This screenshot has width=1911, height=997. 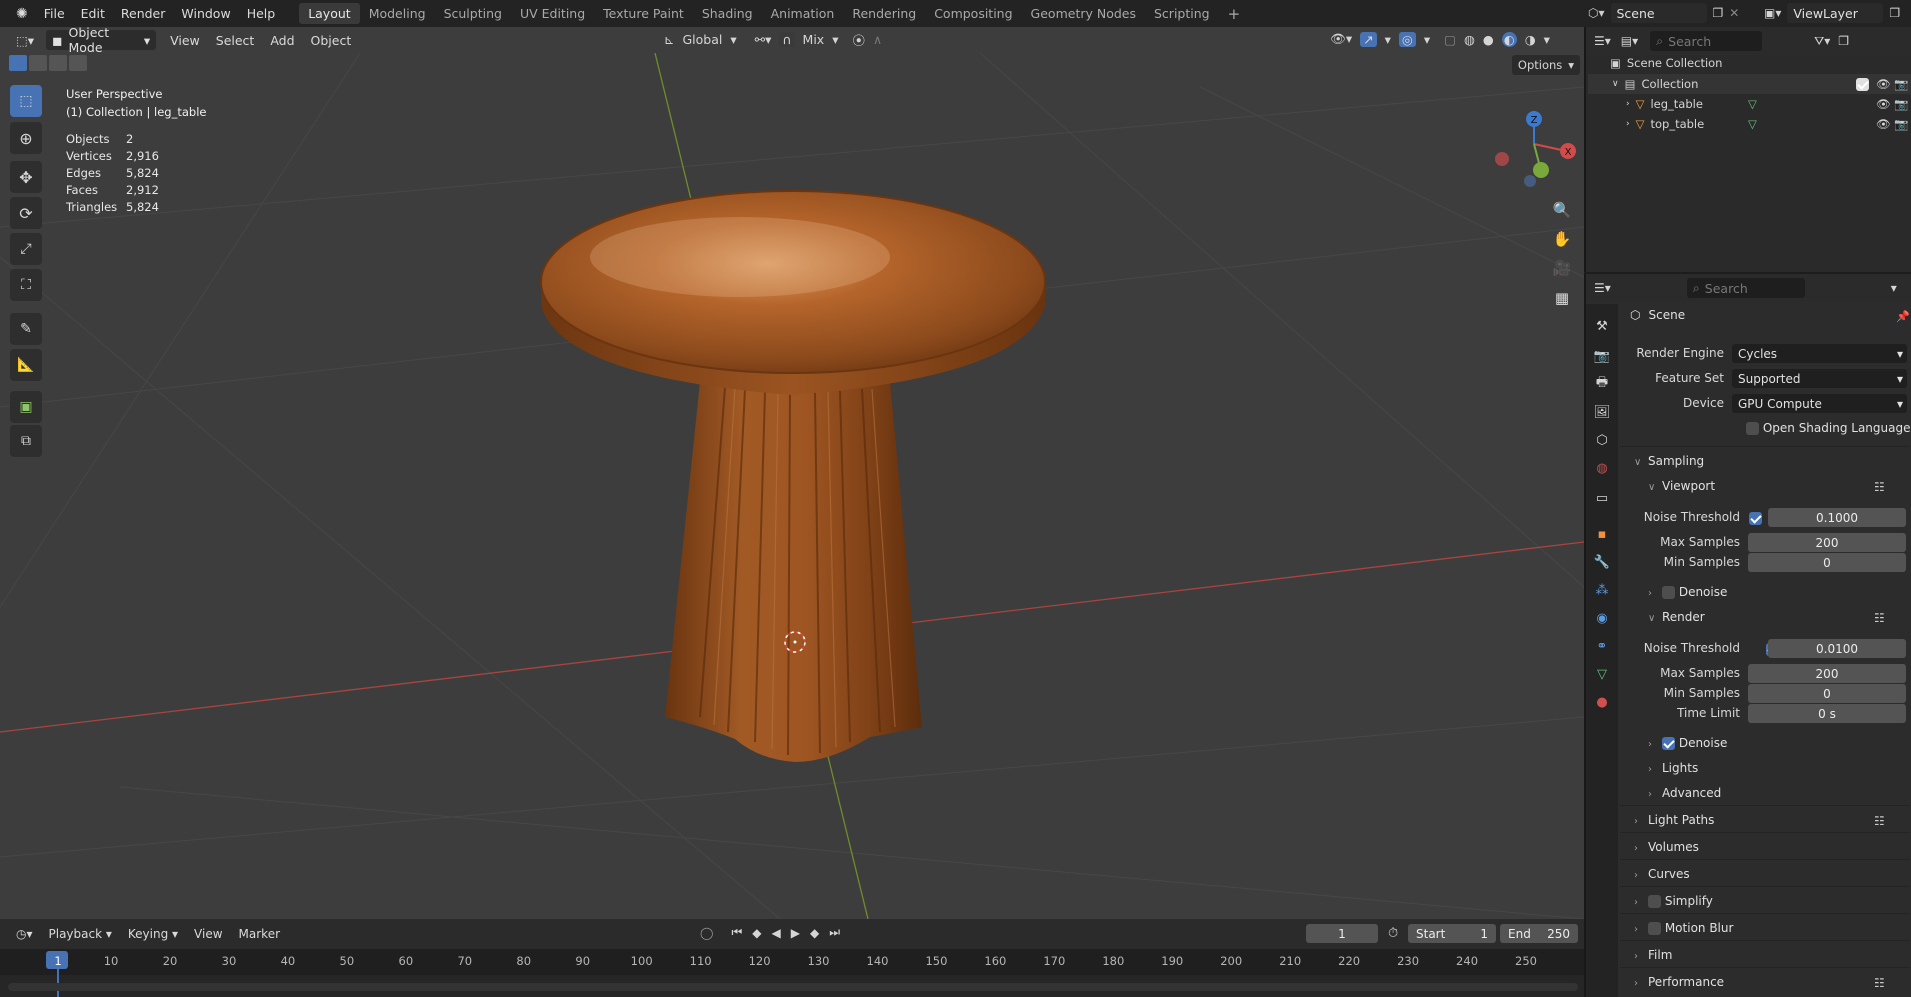 What do you see at coordinates (884, 13) in the screenshot?
I see `tab-rendering: Rendering` at bounding box center [884, 13].